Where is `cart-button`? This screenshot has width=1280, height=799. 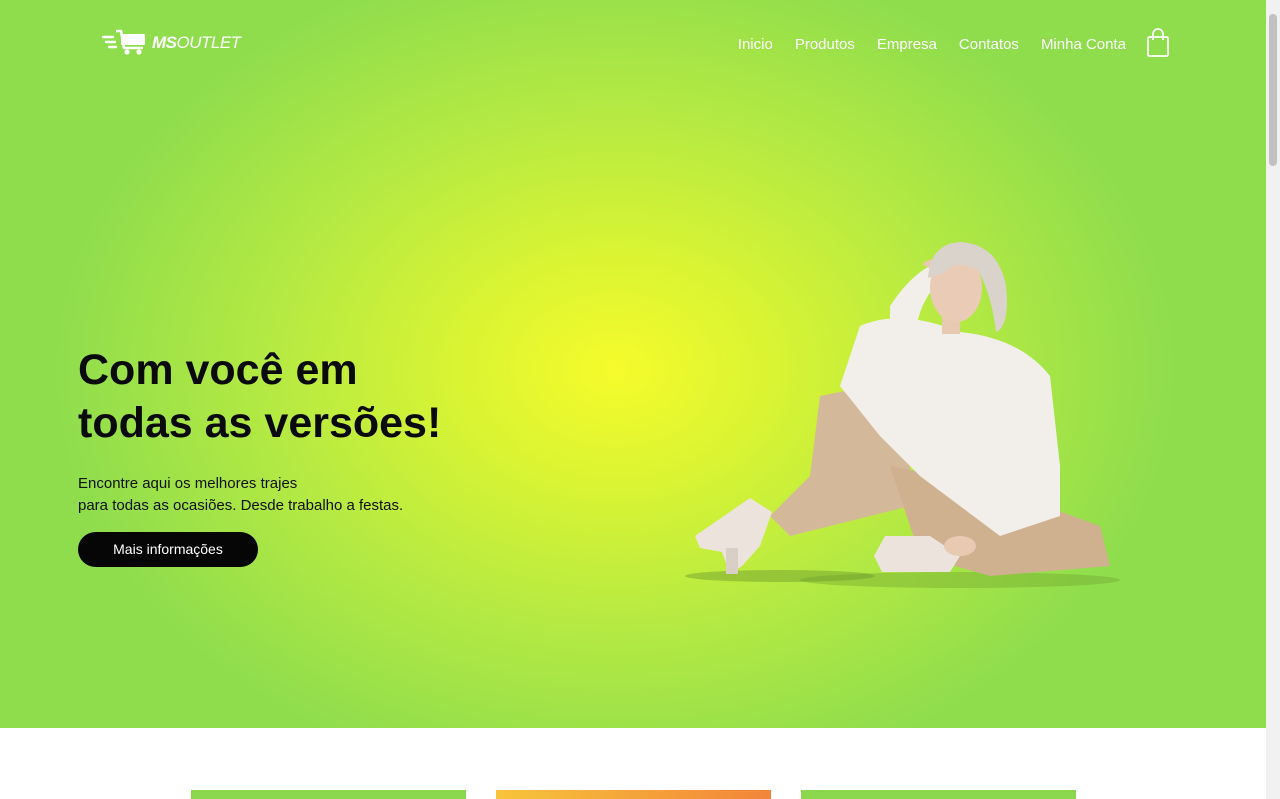 cart-button is located at coordinates (1158, 43).